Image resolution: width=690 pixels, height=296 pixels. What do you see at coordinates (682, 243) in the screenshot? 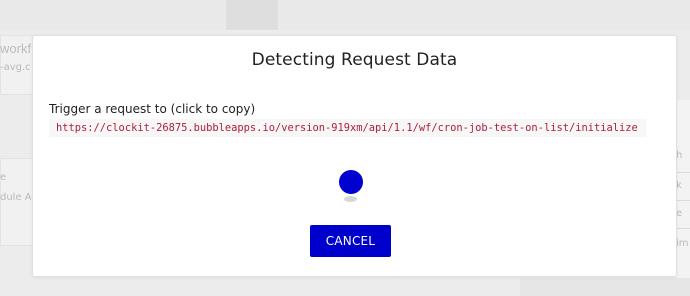
I see `background-right-item: im` at bounding box center [682, 243].